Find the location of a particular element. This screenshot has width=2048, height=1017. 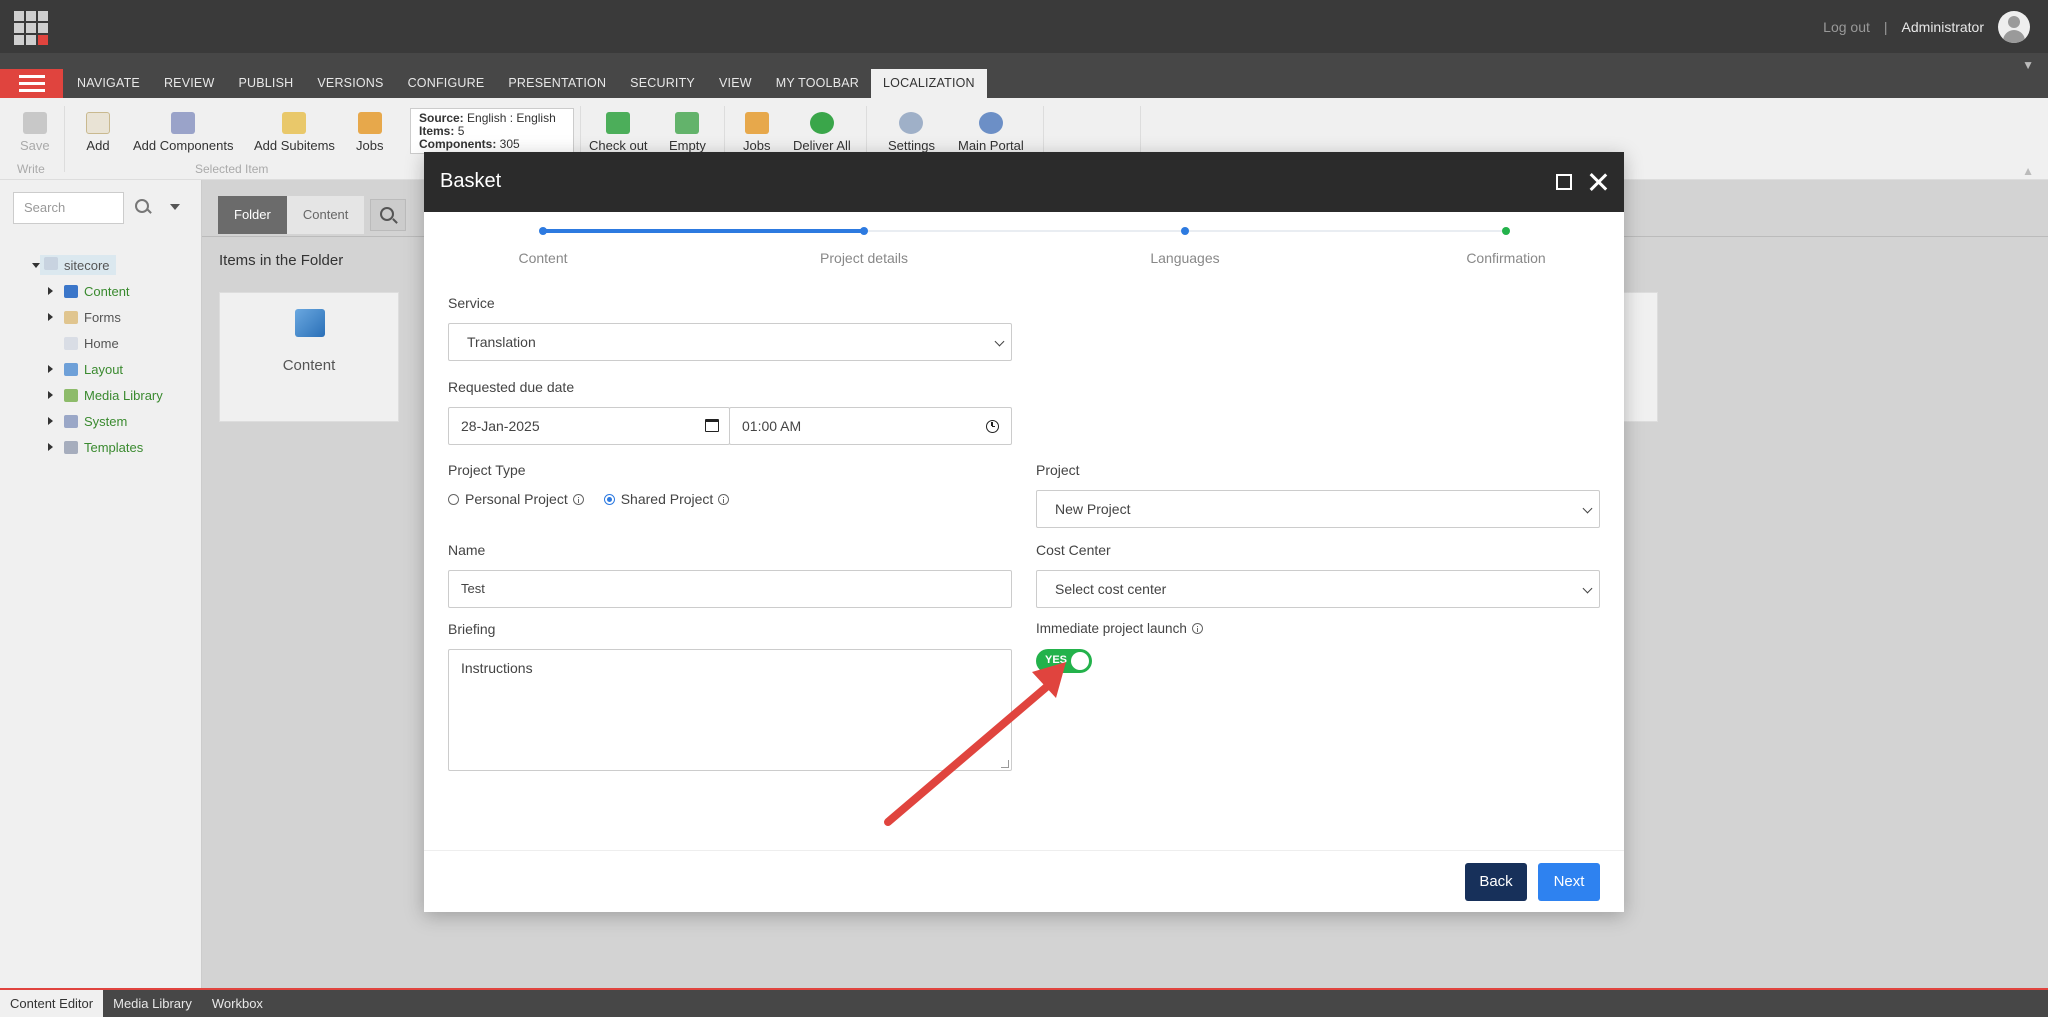

footer-divider is located at coordinates (1024, 850).